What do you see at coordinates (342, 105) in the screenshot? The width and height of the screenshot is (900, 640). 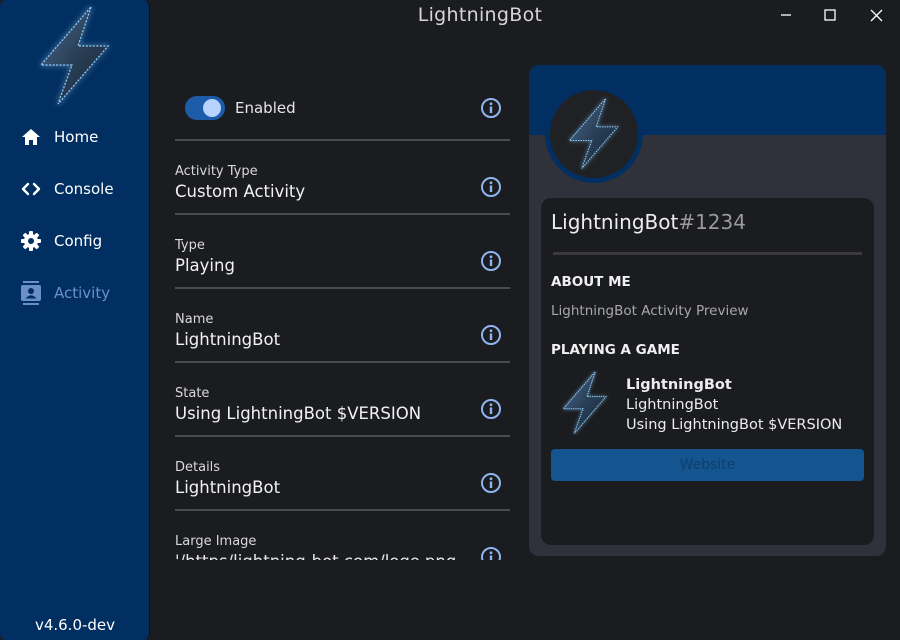 I see `enabled-row: Enabled` at bounding box center [342, 105].